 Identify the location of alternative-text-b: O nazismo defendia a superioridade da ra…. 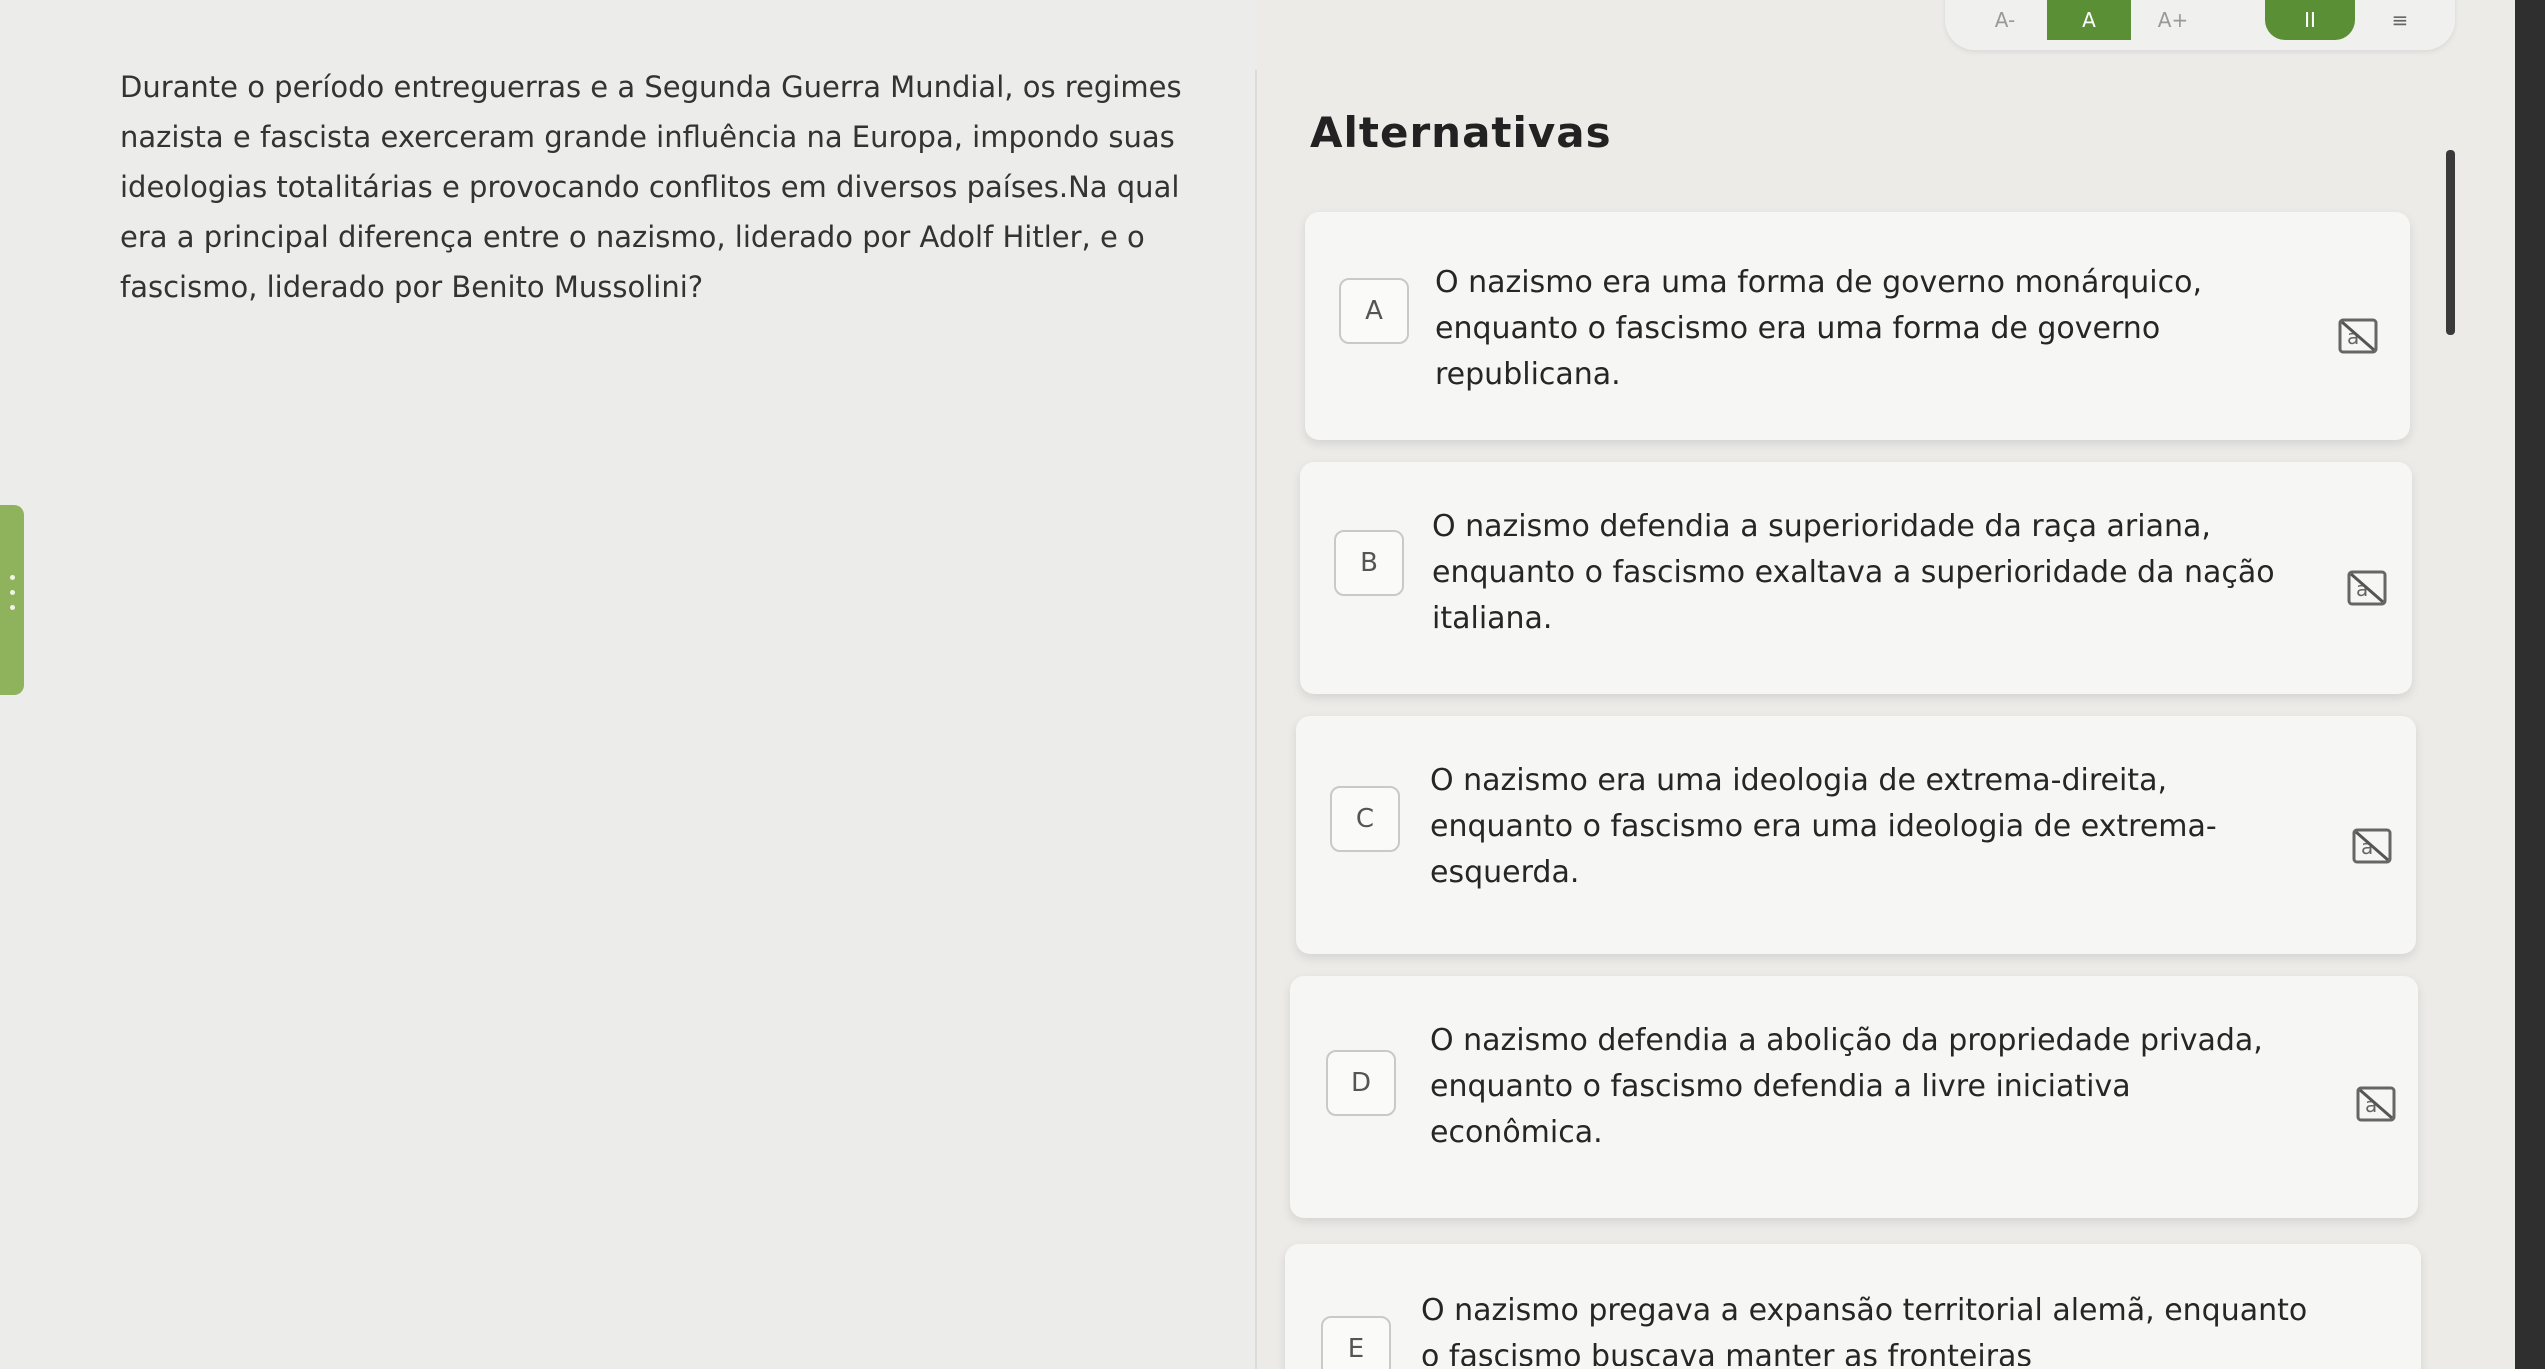
(1853, 572).